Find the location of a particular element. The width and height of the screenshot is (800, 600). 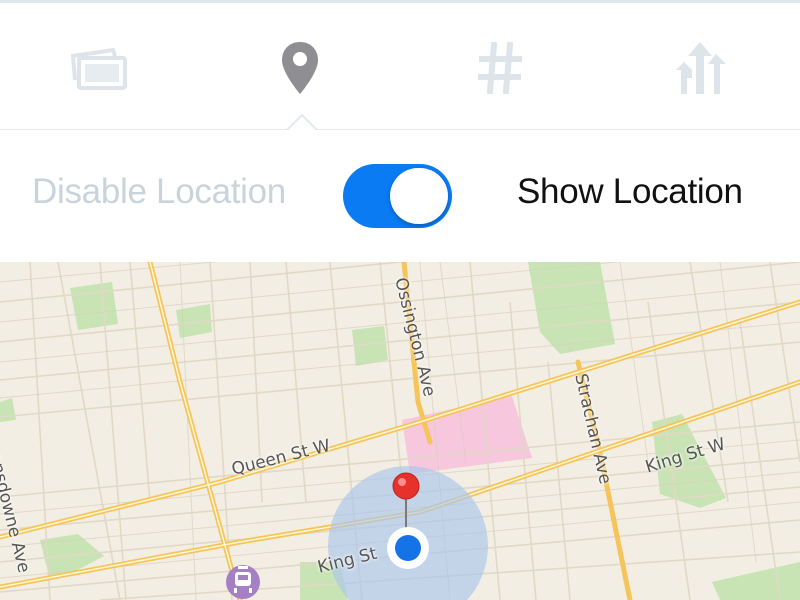

location-toggle-switch is located at coordinates (397, 196).